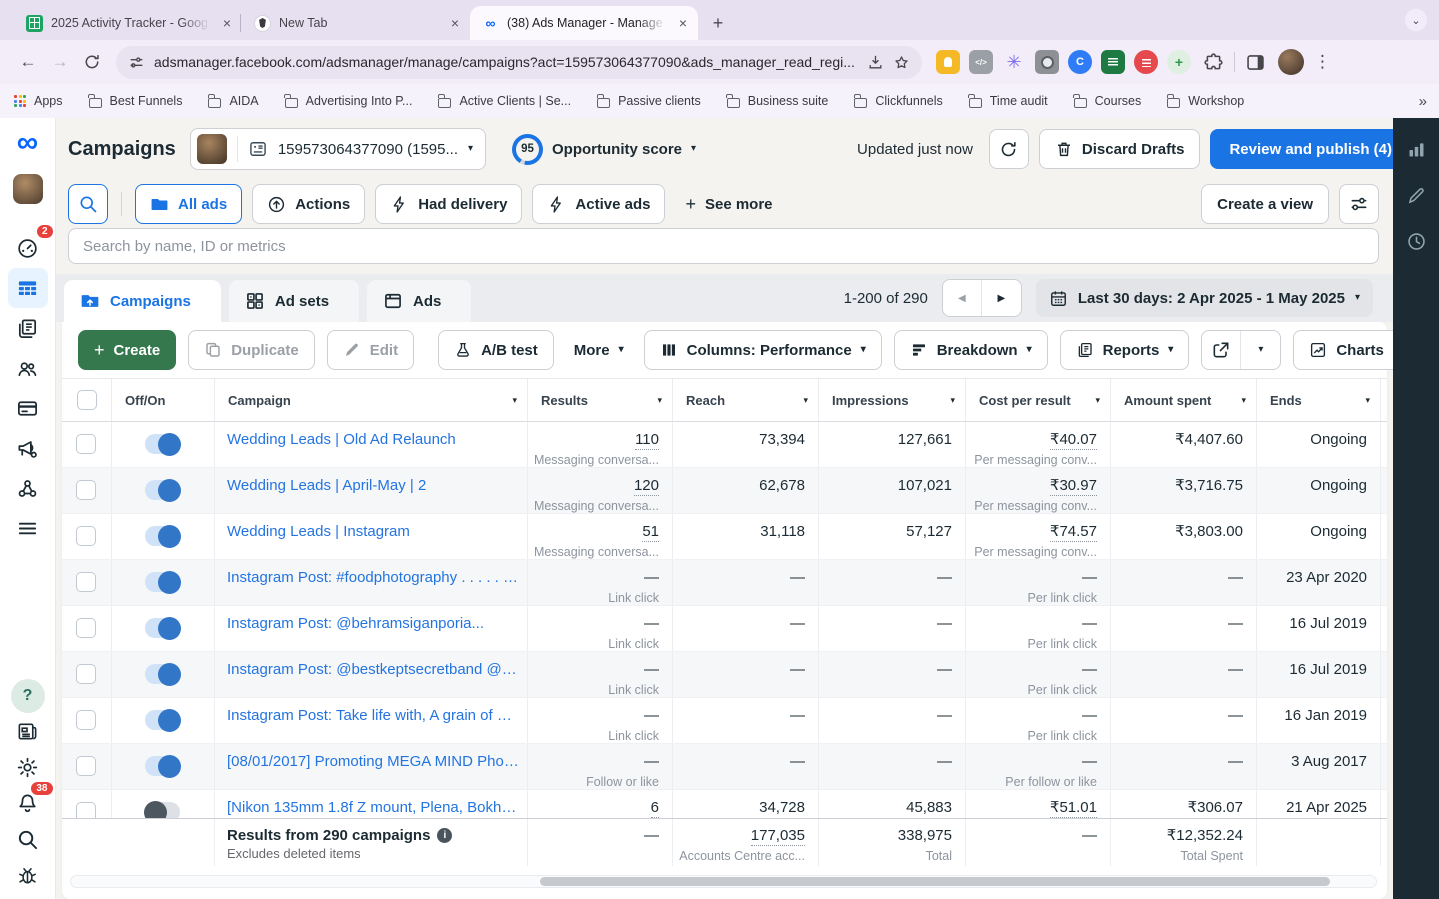 This screenshot has height=899, width=1439. I want to click on pages-nav-icon, so click(28, 328).